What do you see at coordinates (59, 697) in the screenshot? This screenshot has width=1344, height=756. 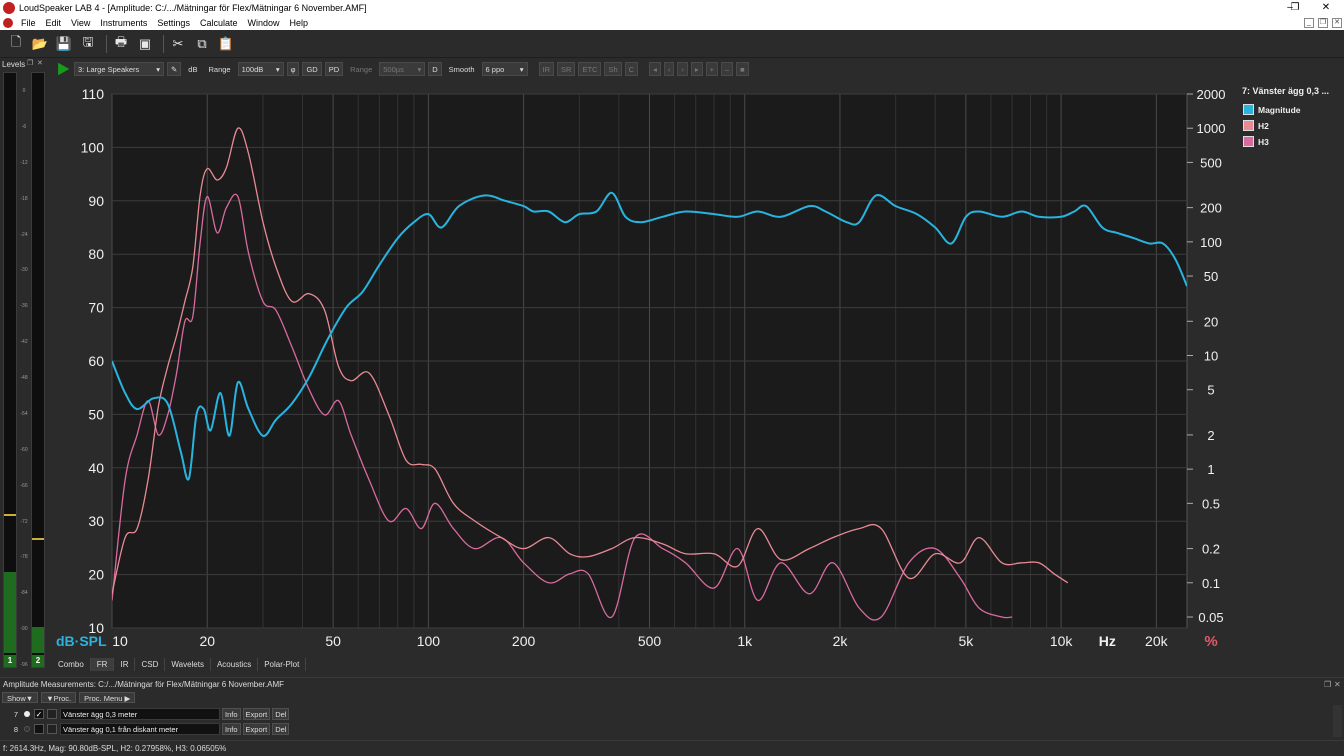 I see `proc-button: ▼Proc.` at bounding box center [59, 697].